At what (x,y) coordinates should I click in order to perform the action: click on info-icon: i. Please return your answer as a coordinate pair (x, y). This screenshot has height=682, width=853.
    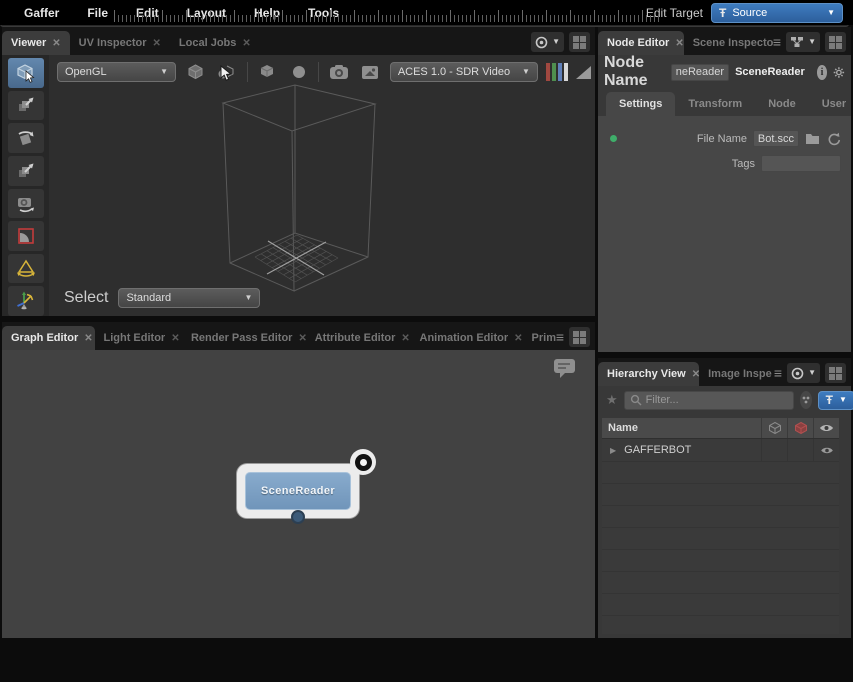
    Looking at the image, I should click on (822, 72).